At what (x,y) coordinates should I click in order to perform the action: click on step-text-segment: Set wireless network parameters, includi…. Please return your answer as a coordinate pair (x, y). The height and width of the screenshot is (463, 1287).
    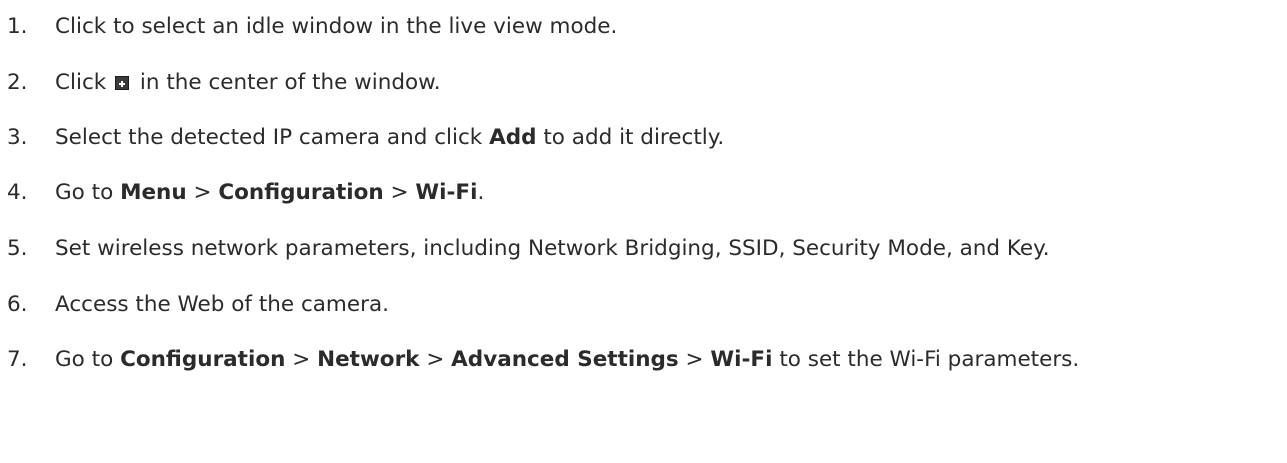
    Looking at the image, I should click on (552, 248).